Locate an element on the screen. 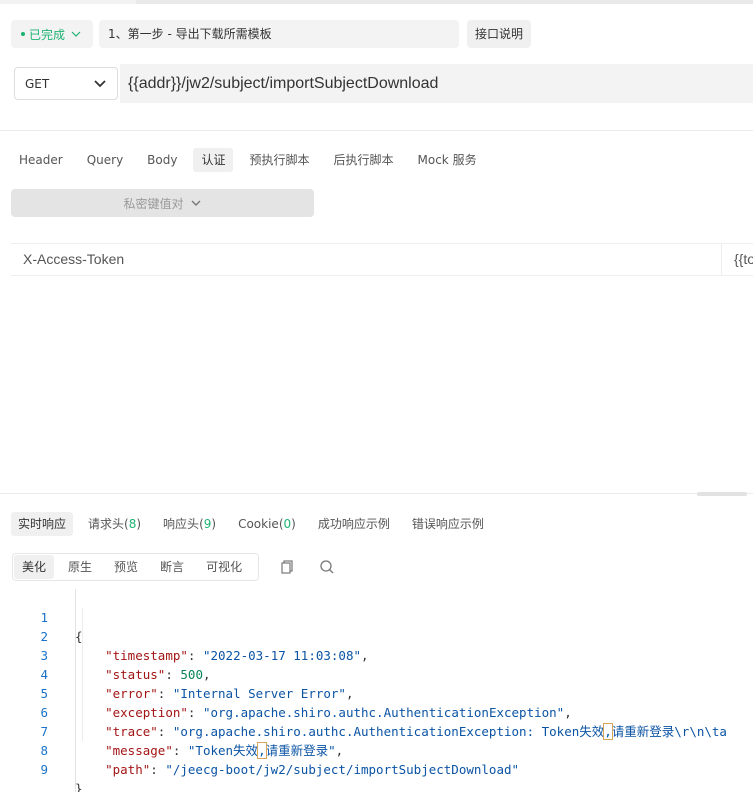 This screenshot has width=753, height=792. kv-toggle-label: 私密键值对 is located at coordinates (153, 203).